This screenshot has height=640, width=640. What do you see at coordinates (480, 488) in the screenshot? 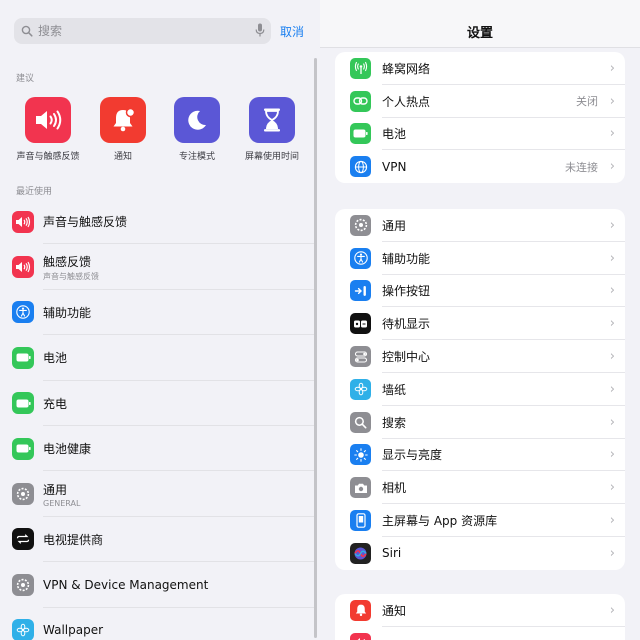
I see `settings-row-camera: 相机 ›` at bounding box center [480, 488].